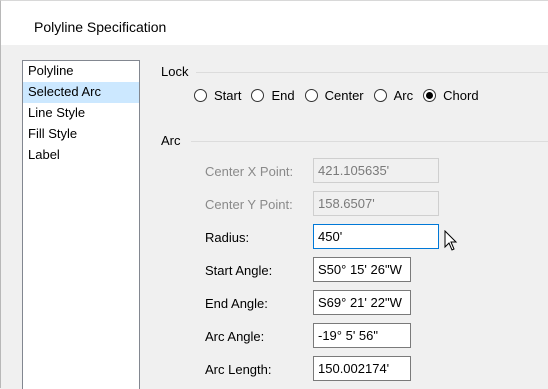 The width and height of the screenshot is (548, 389). I want to click on sidebar-item-label: Label, so click(81, 155).